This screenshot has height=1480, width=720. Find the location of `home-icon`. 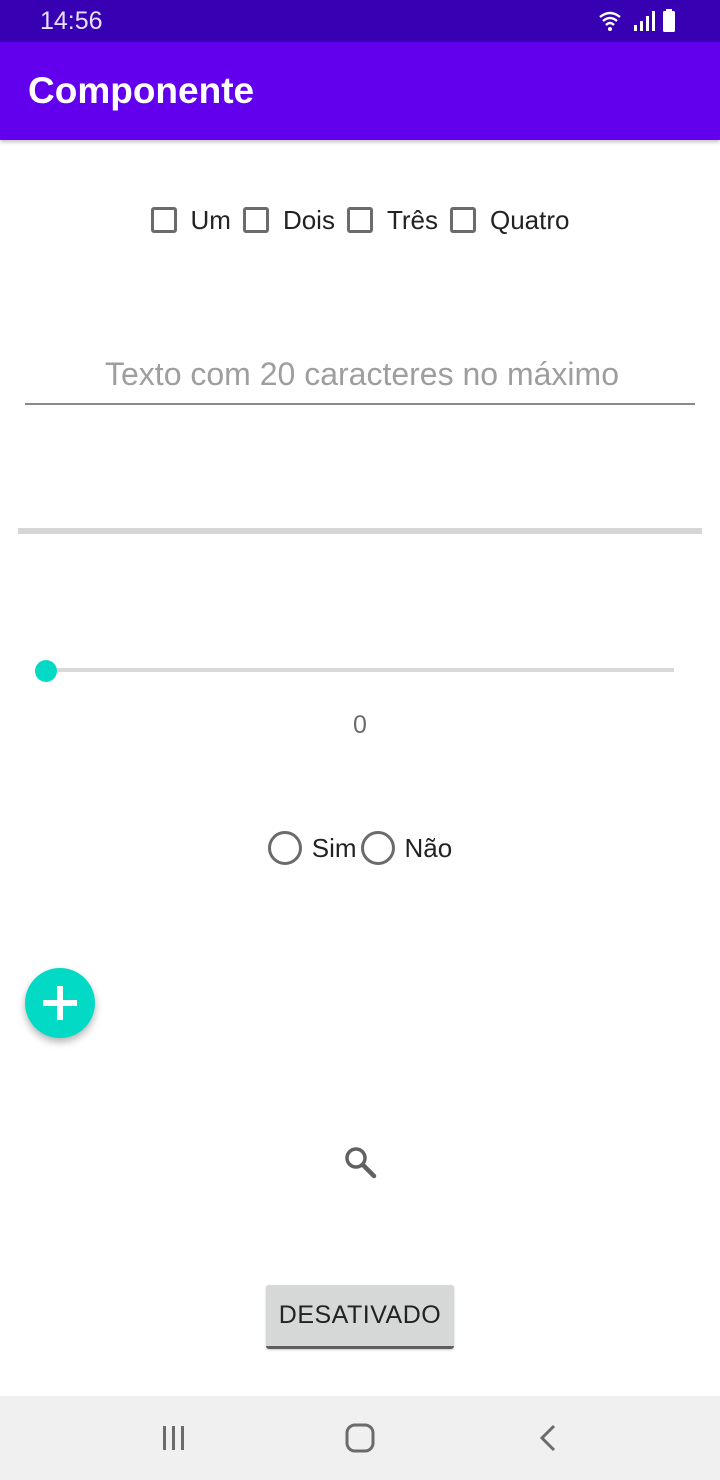

home-icon is located at coordinates (360, 1438).